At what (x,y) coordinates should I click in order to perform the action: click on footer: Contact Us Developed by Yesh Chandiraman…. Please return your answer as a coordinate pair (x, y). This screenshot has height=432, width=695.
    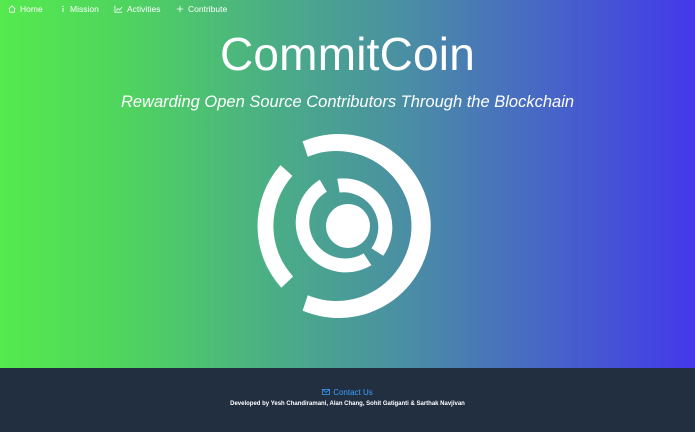
    Looking at the image, I should click on (347, 400).